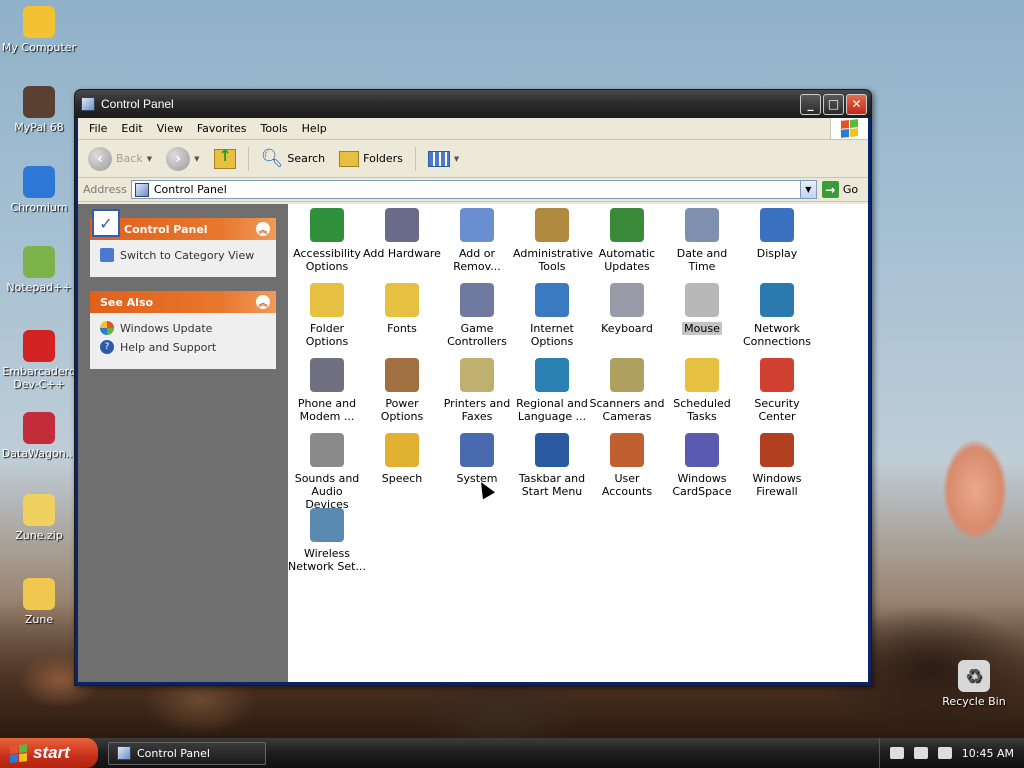 The width and height of the screenshot is (1024, 768). What do you see at coordinates (39, 270) in the screenshot?
I see `desktop-icon: Notepad++` at bounding box center [39, 270].